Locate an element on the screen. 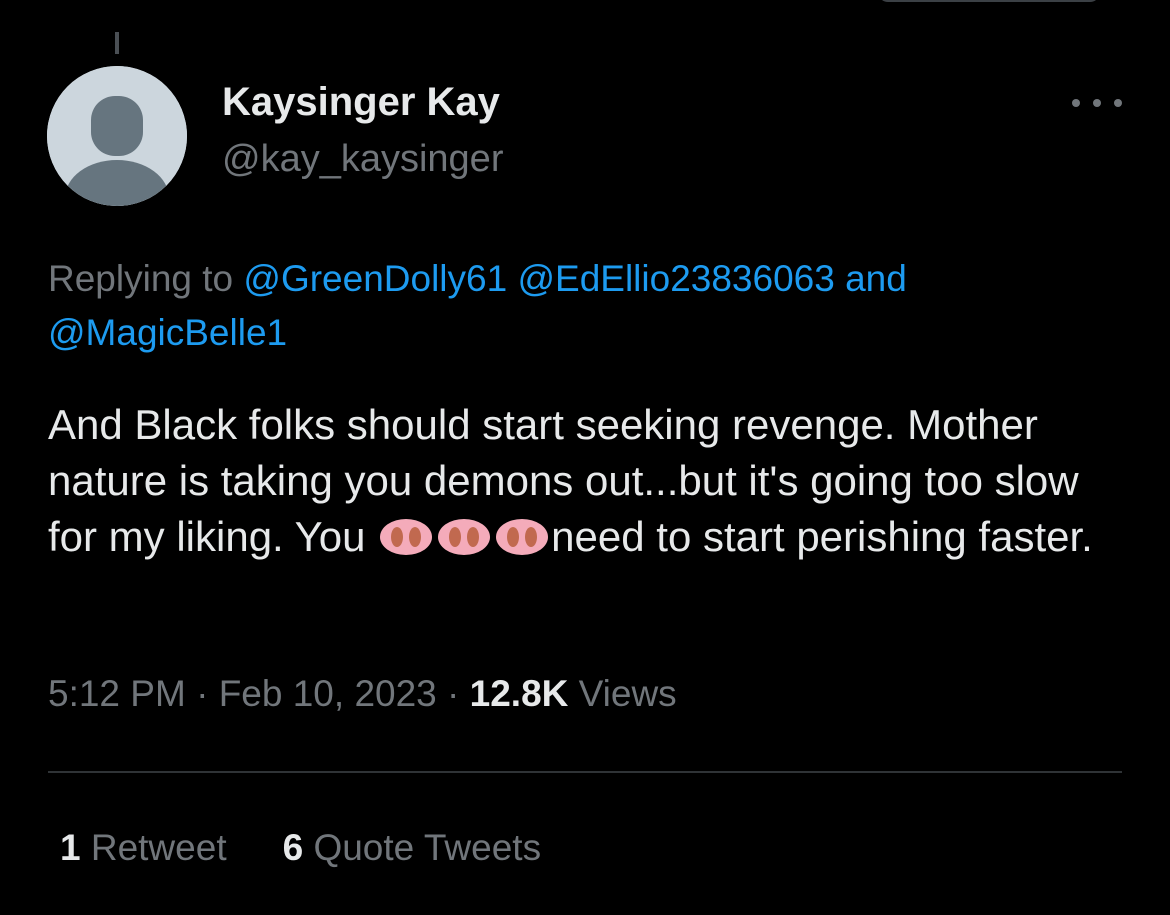 The width and height of the screenshot is (1170, 915). avatar is located at coordinates (117, 136).